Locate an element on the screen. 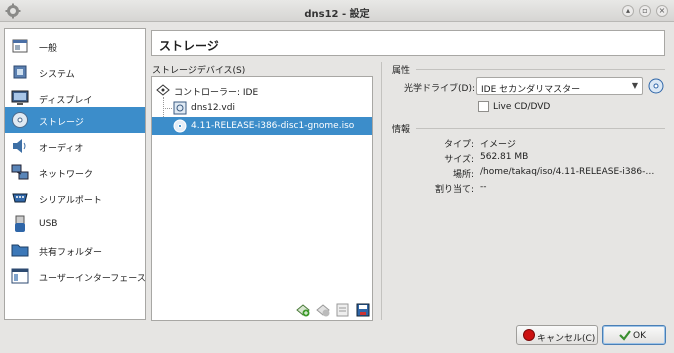 This screenshot has width=674, height=353. remove-controller-icon is located at coordinates (323, 310).